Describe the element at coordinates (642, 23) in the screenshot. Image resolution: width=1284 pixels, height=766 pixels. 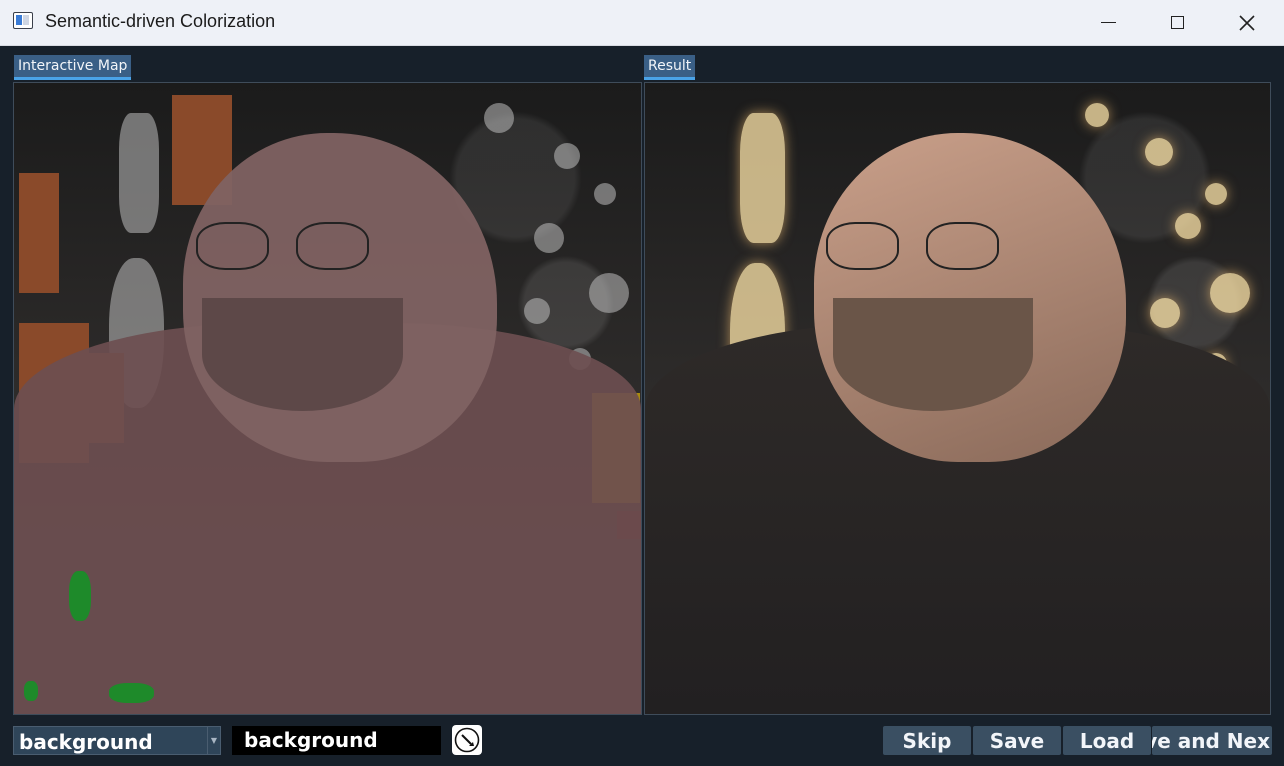
I see `title-bar: Semantic-driven Colorization` at that location.